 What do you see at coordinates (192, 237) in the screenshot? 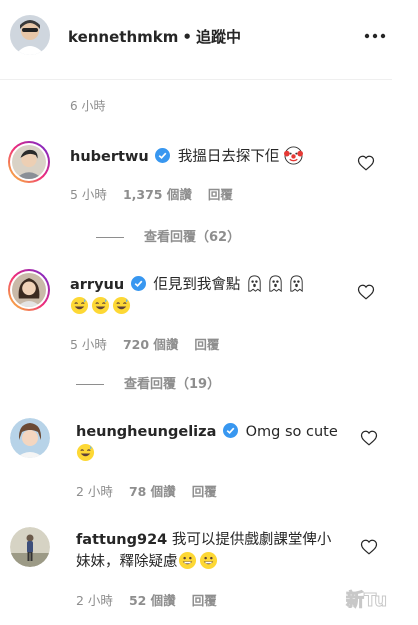
I see `view-replies-label: 查看回覆（62）` at bounding box center [192, 237].